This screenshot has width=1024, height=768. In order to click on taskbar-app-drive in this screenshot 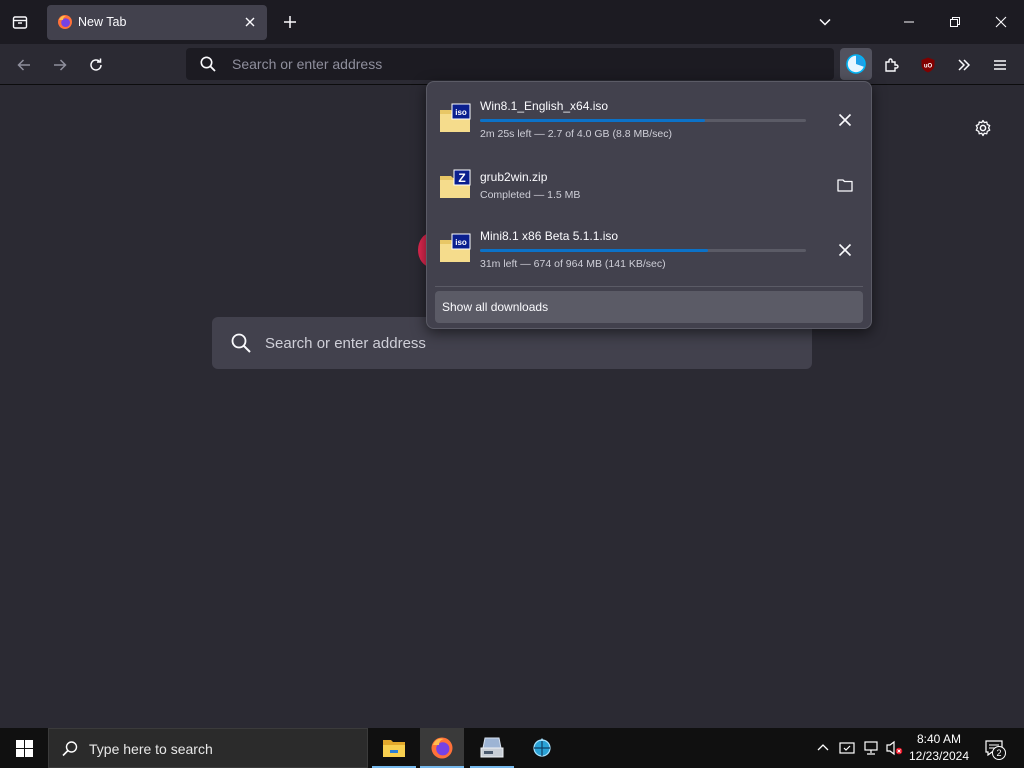, I will do `click(492, 748)`.